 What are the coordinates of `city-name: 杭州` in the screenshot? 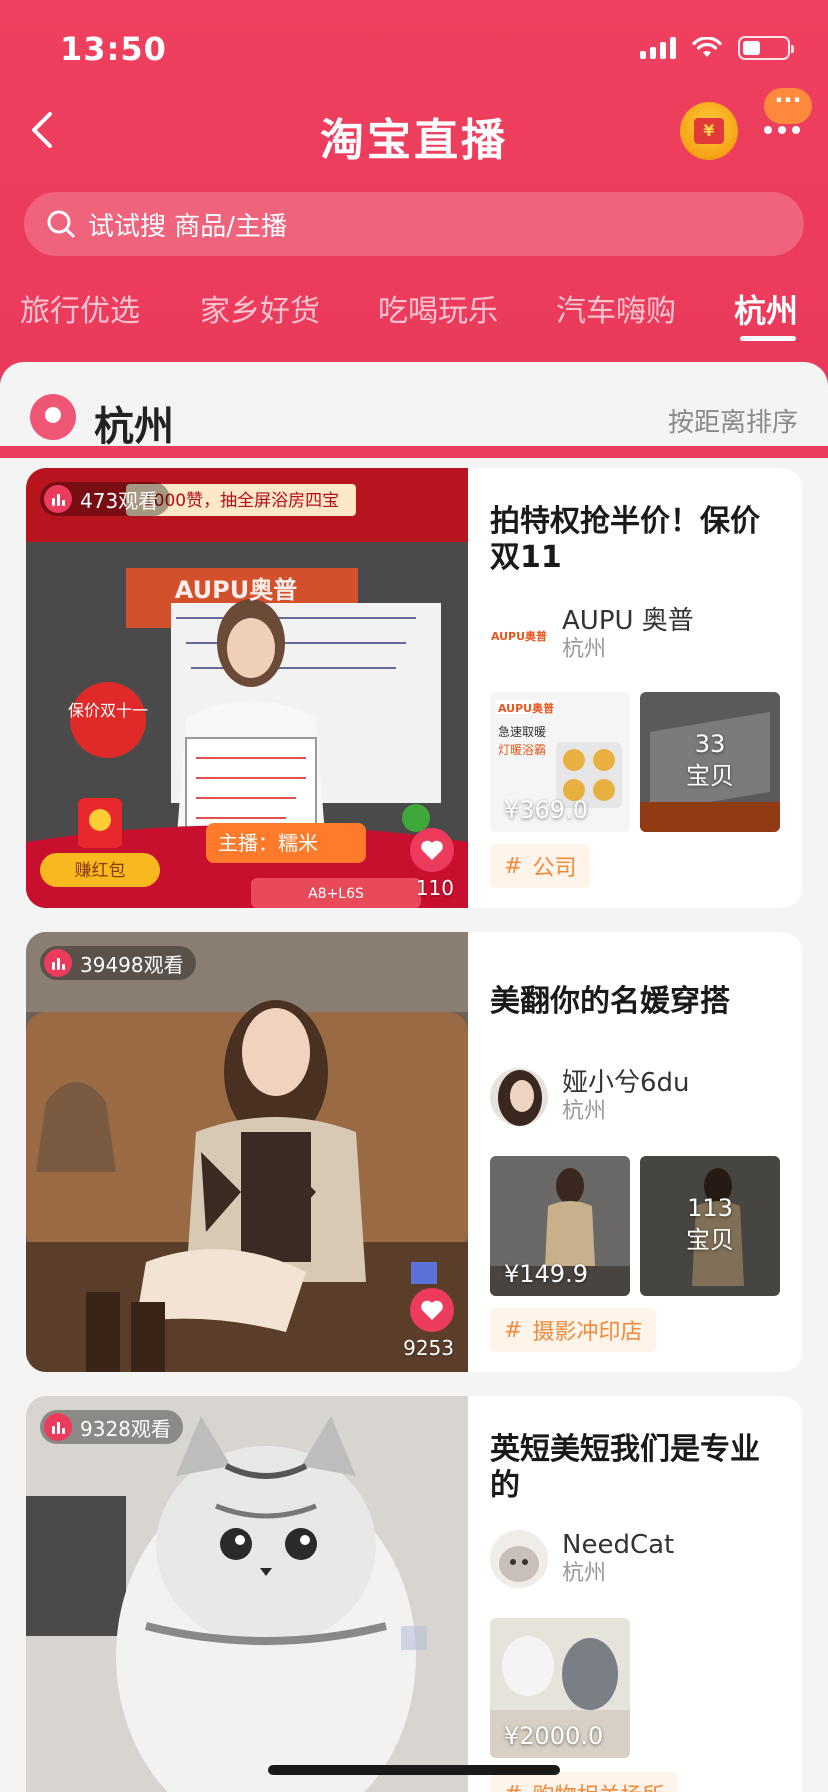 It's located at (134, 427).